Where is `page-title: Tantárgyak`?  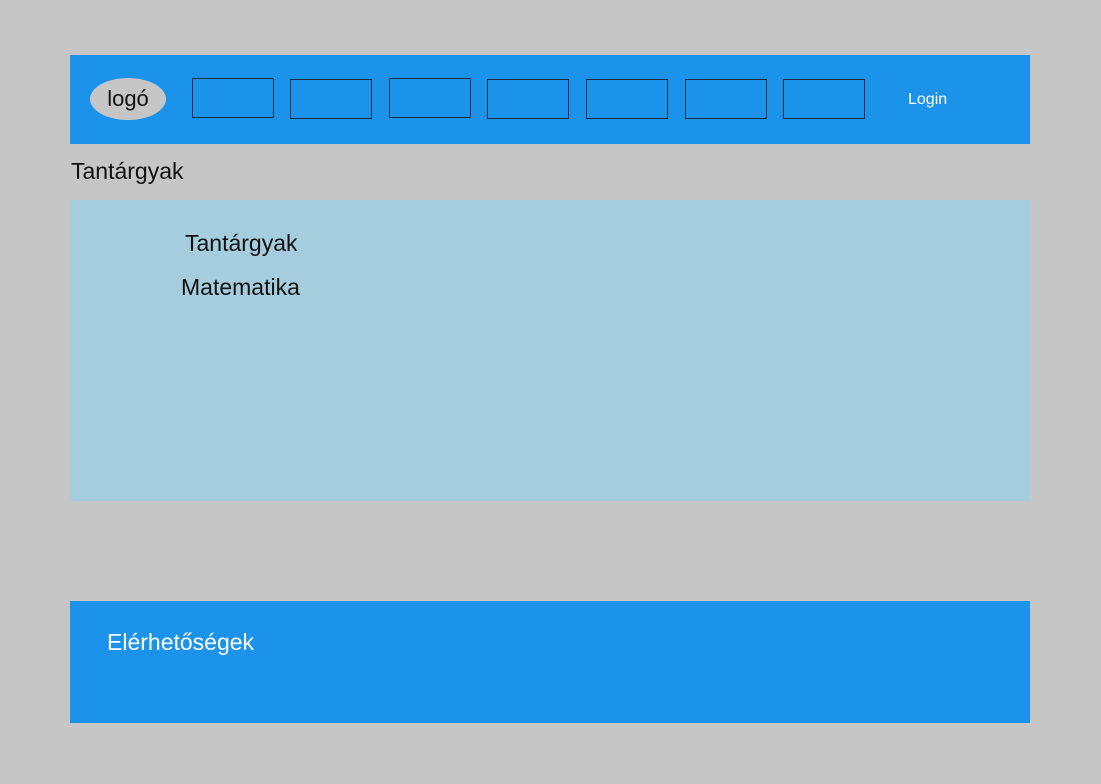 page-title: Tantárgyak is located at coordinates (127, 171).